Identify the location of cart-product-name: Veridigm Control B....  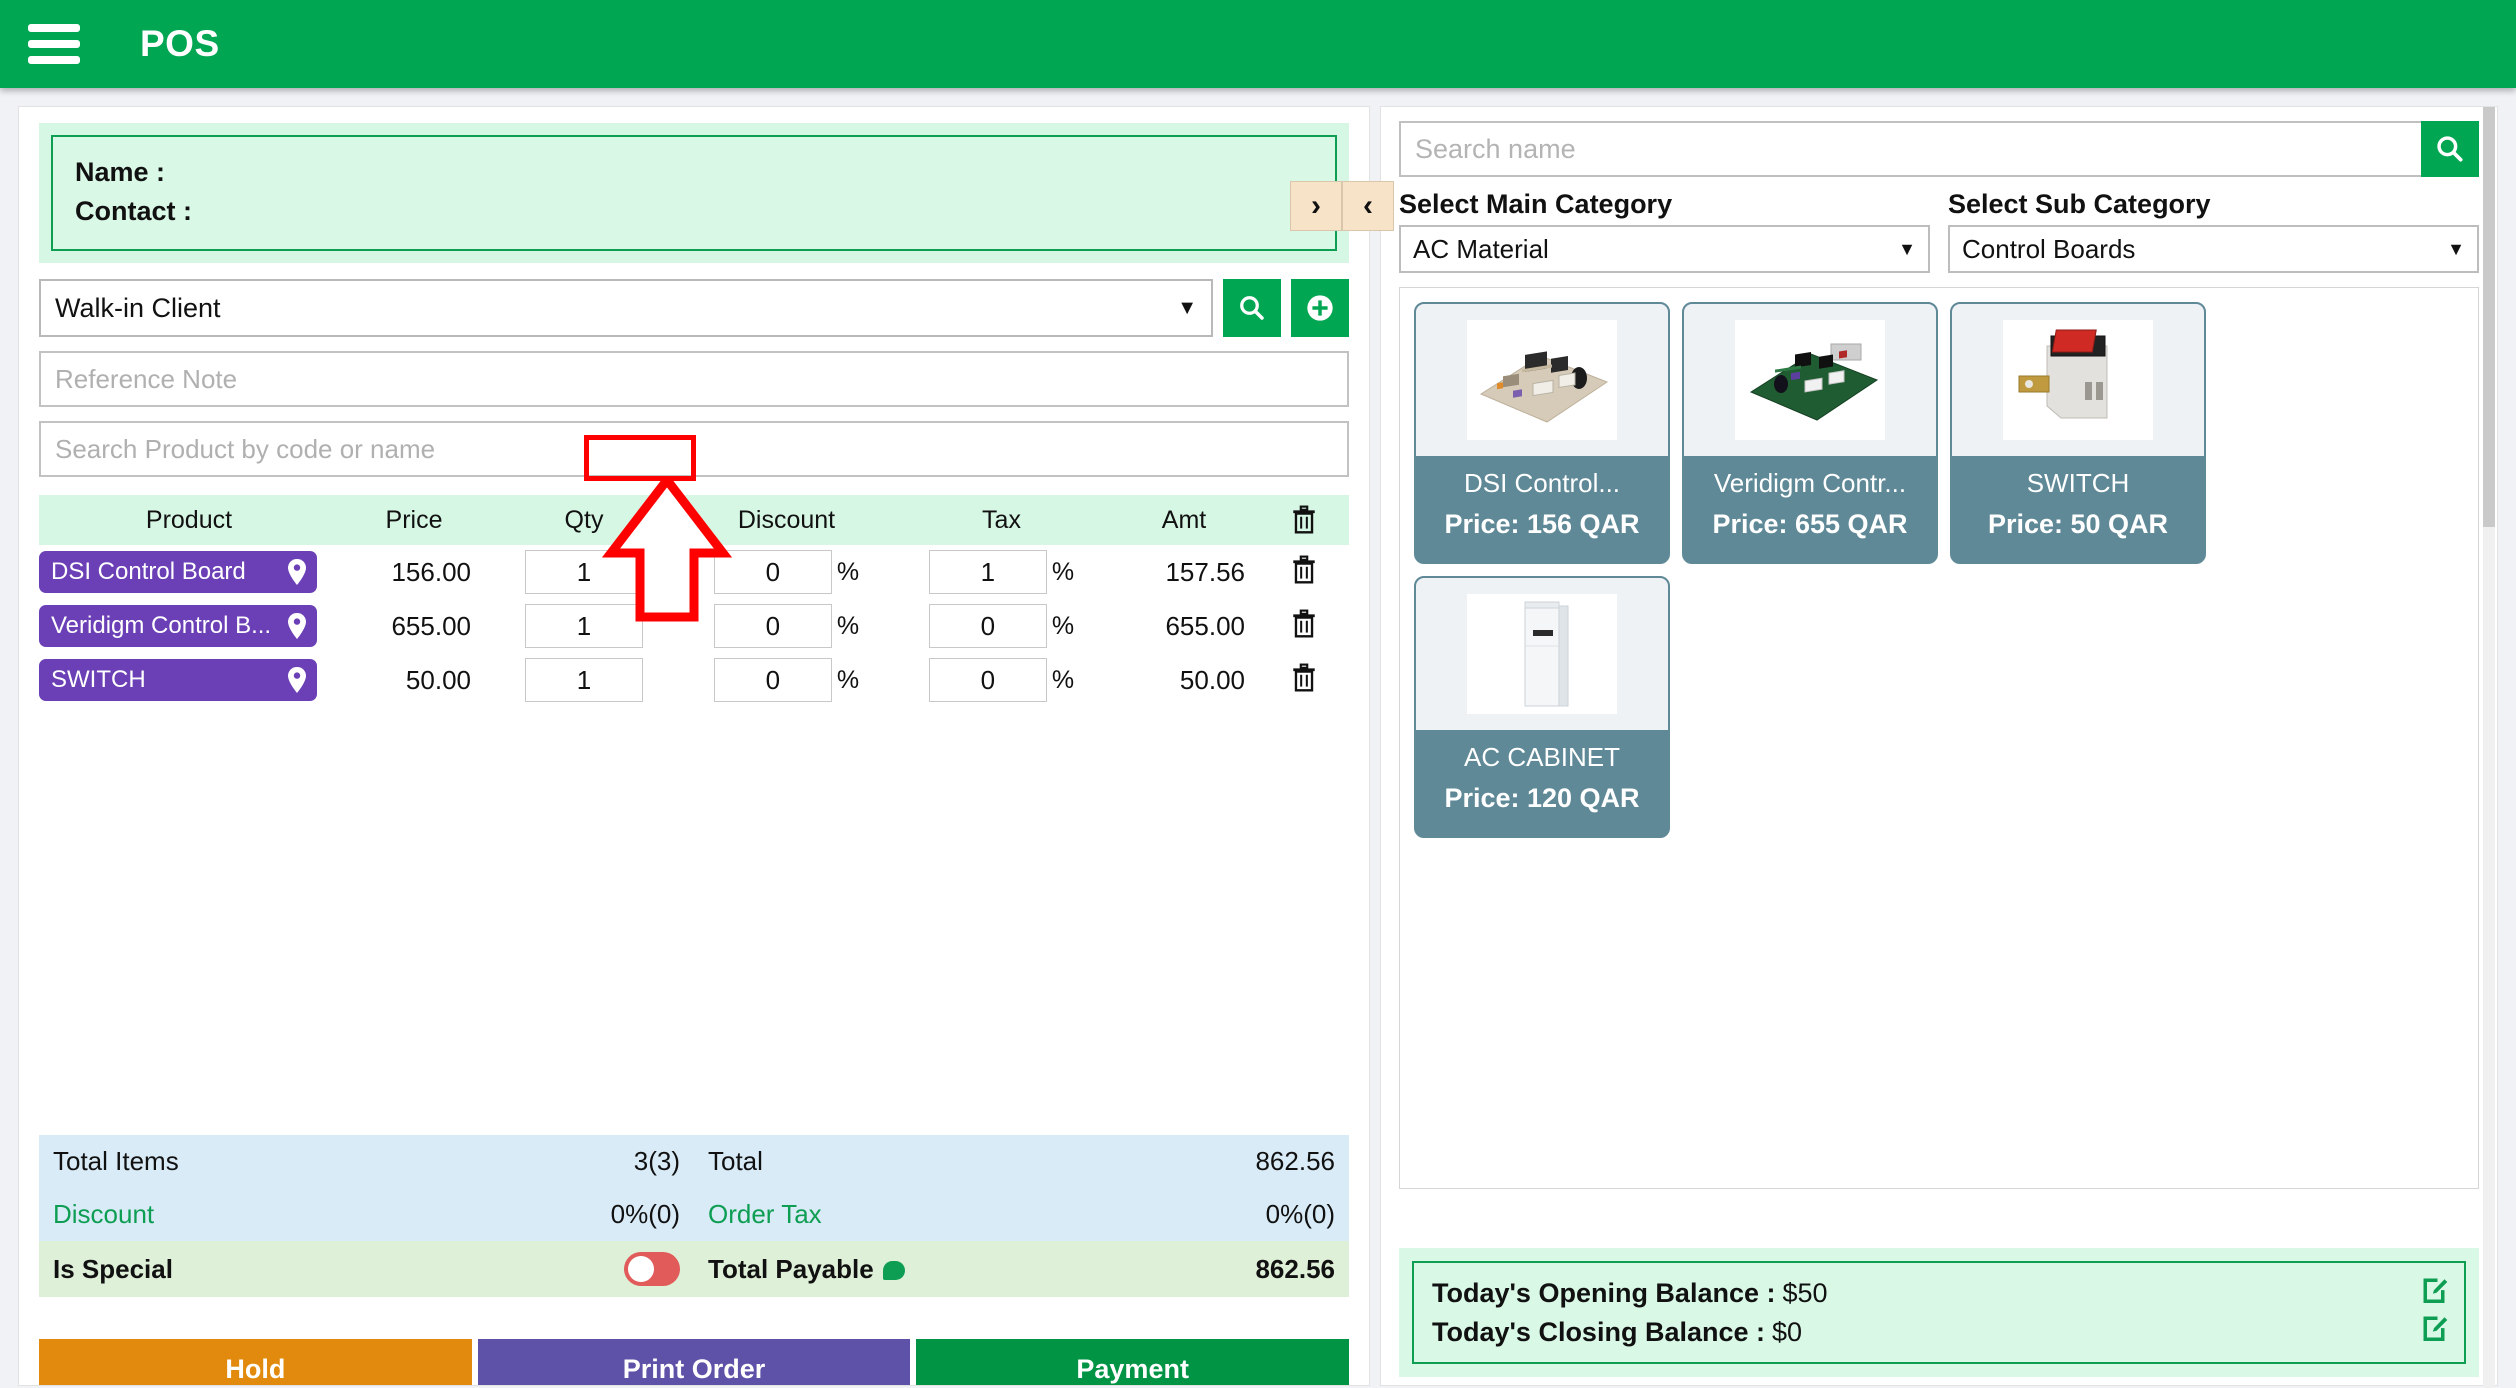
(161, 626).